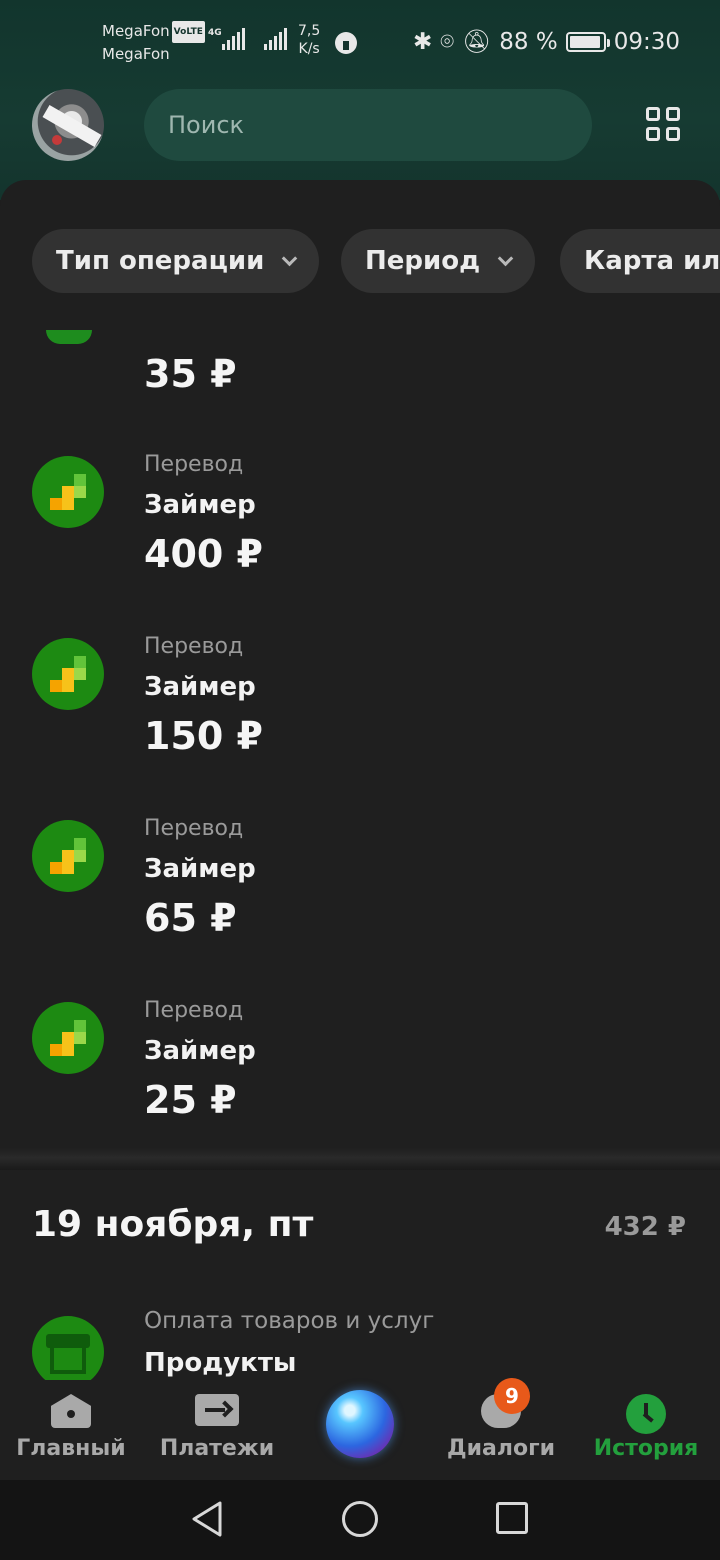 The height and width of the screenshot is (1560, 720). I want to click on day-header-total: 432 ₽, so click(645, 1227).